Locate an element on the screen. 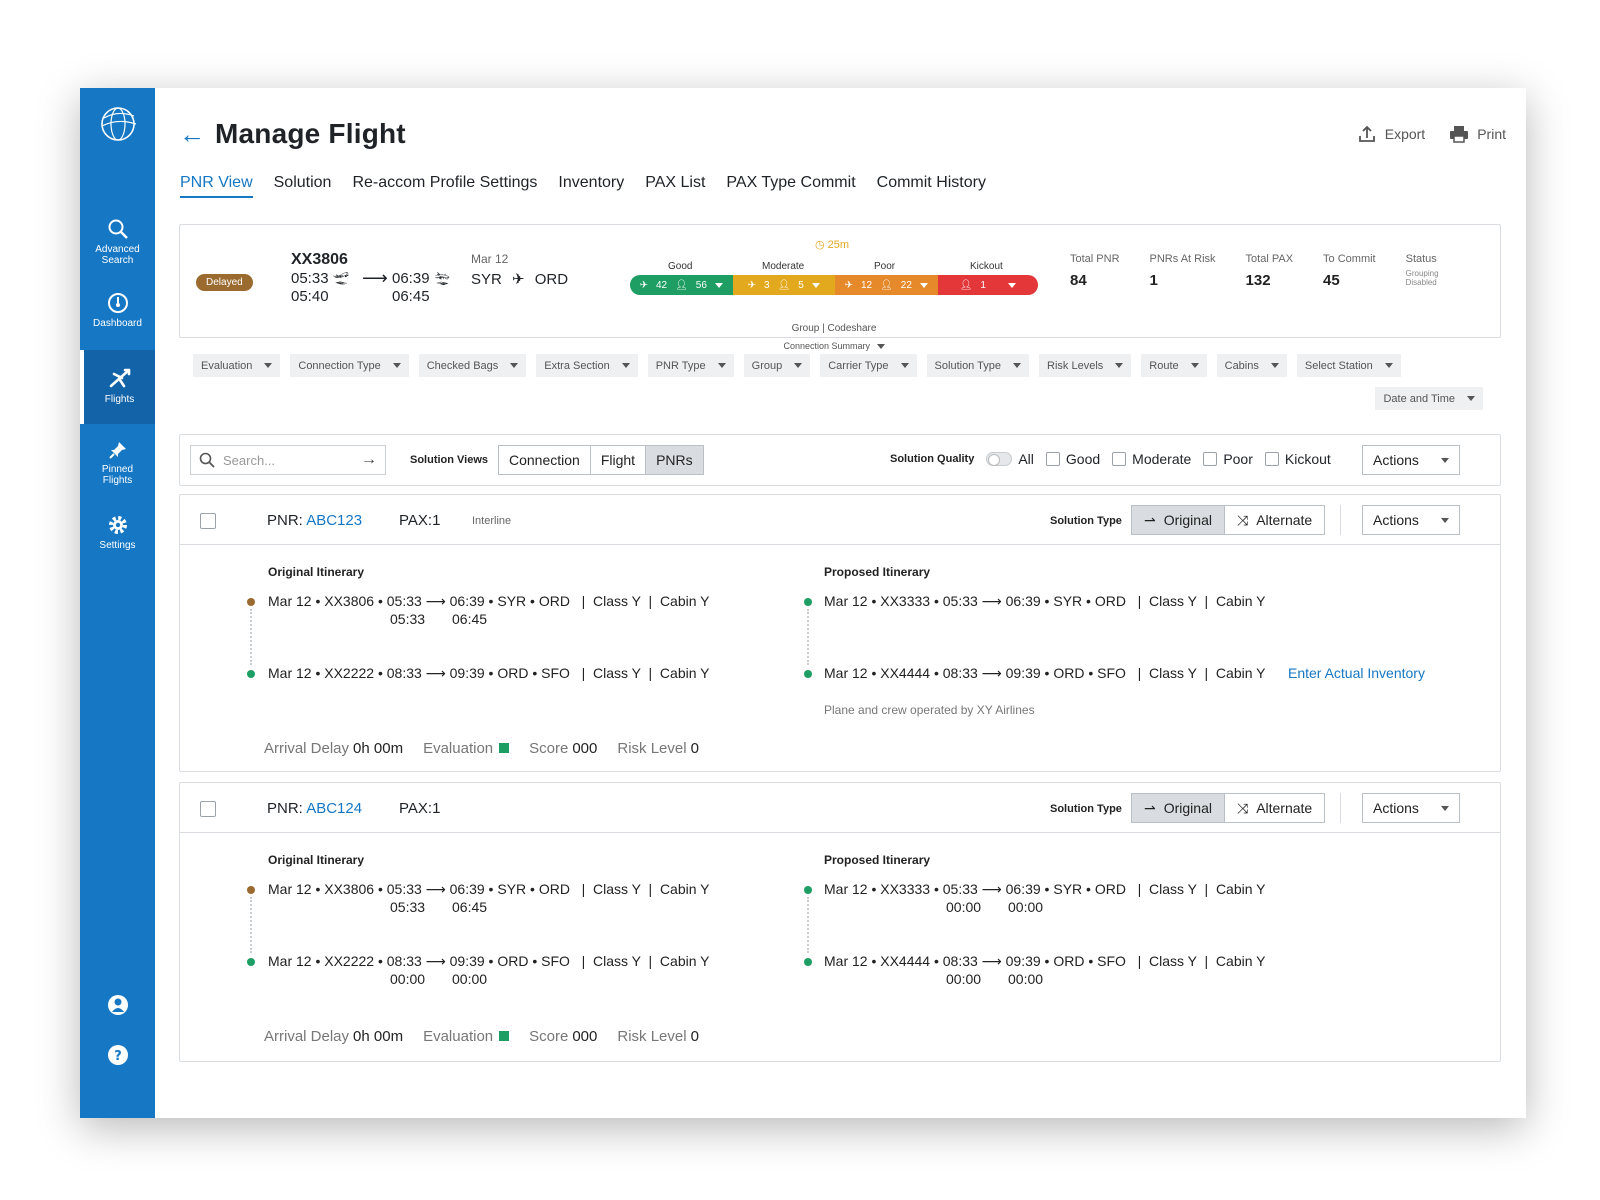  globe-logo-icon is located at coordinates (118, 124).